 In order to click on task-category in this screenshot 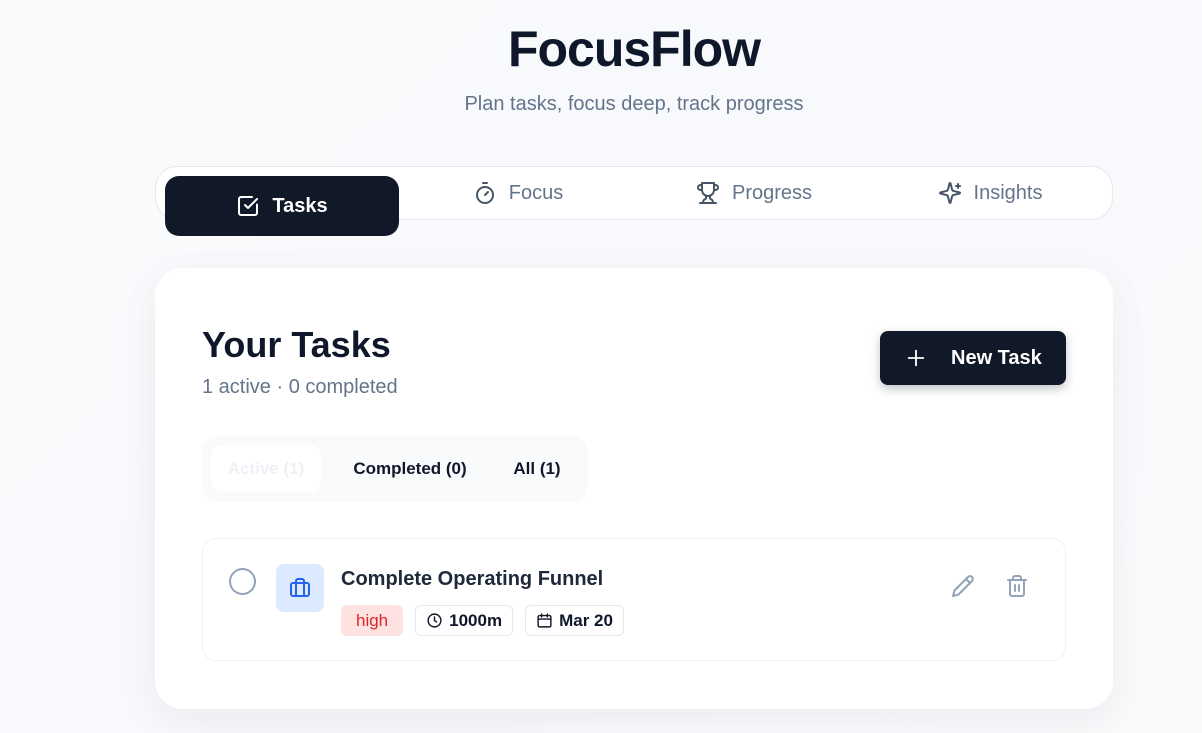, I will do `click(300, 588)`.